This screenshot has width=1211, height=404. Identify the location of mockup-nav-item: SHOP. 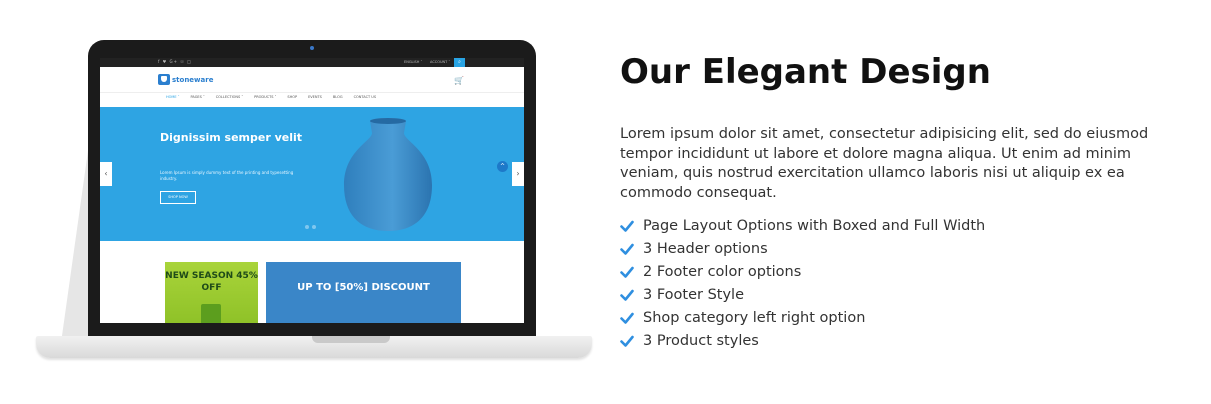
(292, 97).